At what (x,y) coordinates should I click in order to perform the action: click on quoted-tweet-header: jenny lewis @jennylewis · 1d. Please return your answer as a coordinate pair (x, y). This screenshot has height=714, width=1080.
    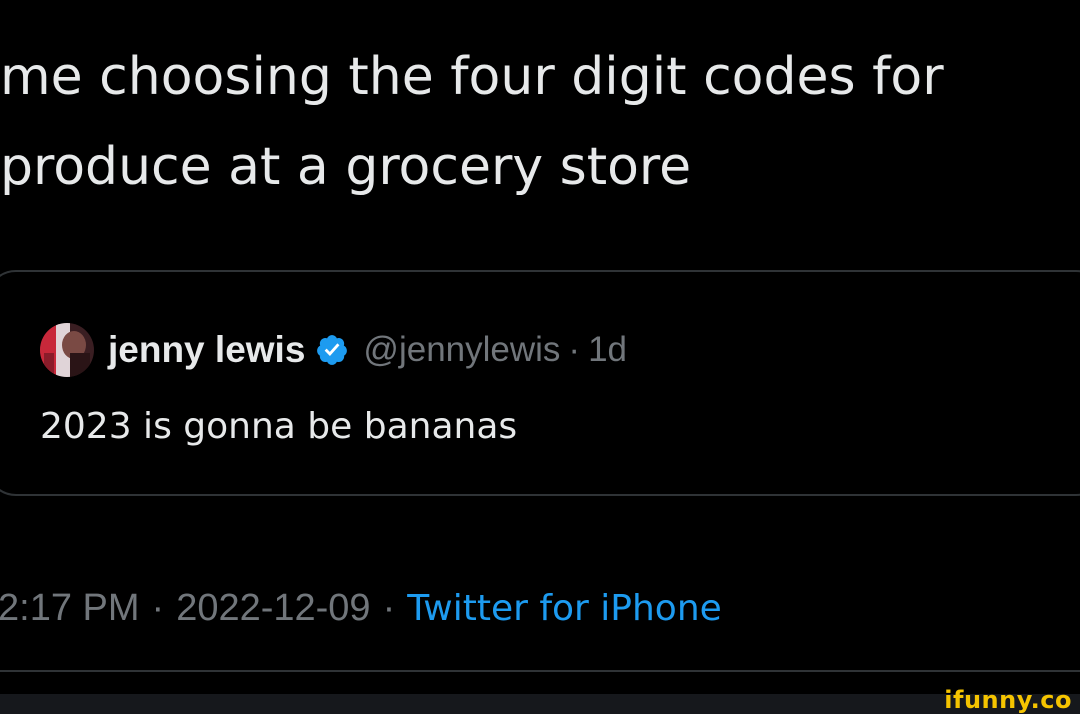
    Looking at the image, I should click on (333, 350).